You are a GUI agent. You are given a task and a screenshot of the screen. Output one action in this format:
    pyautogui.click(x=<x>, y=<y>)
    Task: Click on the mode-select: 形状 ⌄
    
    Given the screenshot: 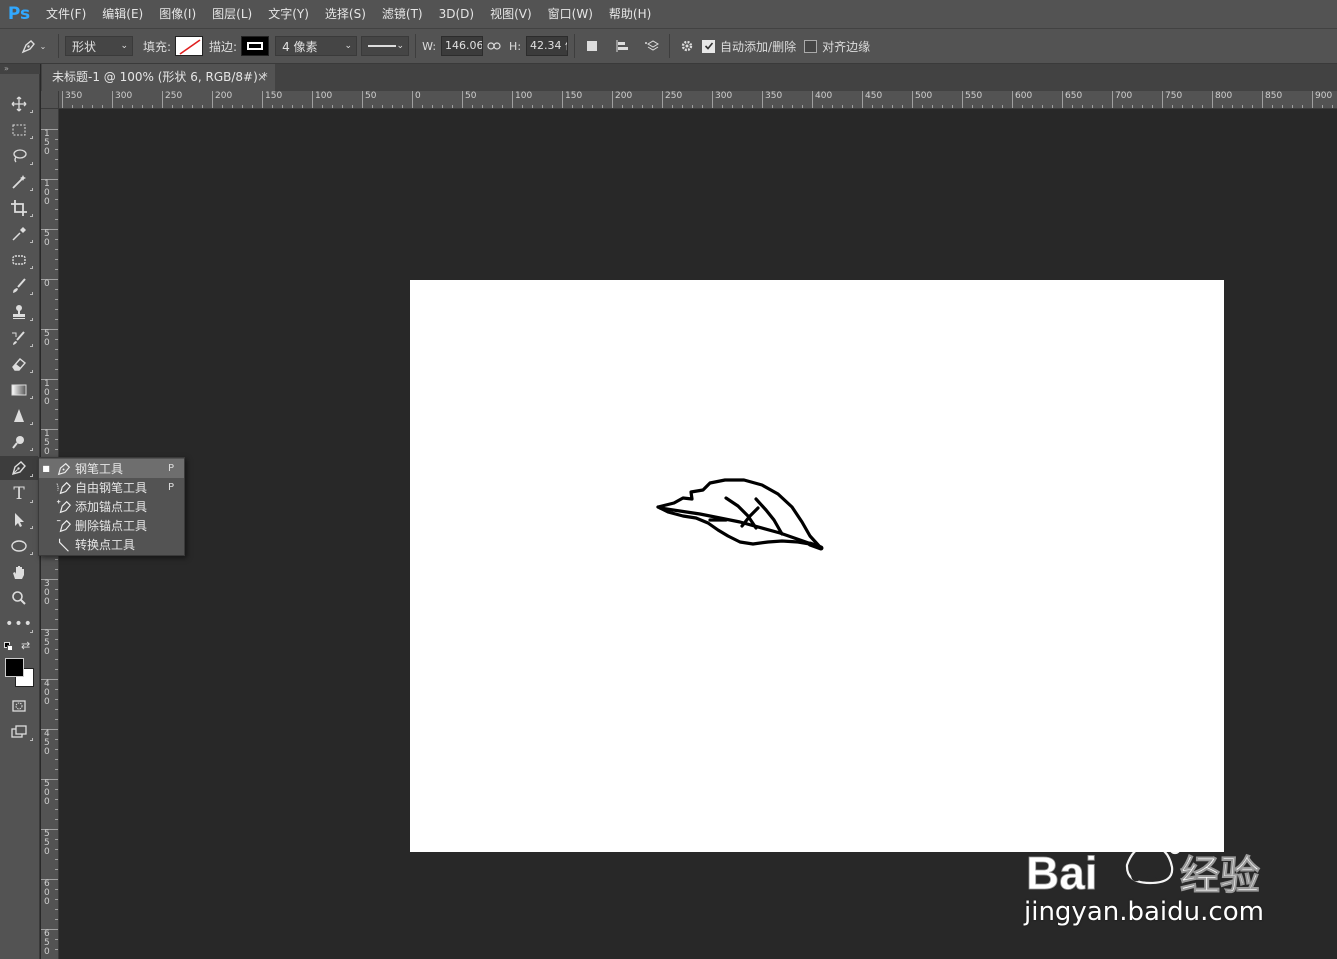 What is the action you would take?
    pyautogui.click(x=99, y=46)
    